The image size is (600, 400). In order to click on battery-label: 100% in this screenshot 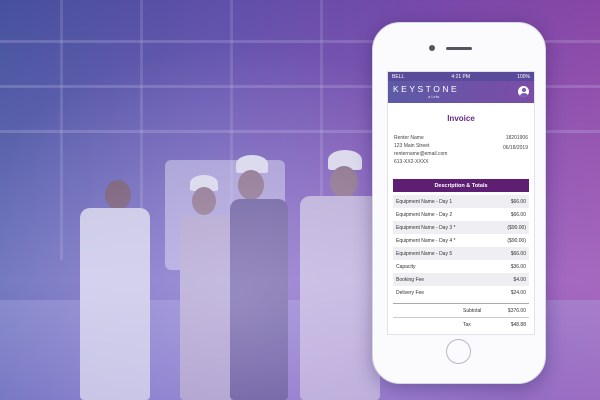, I will do `click(523, 76)`.